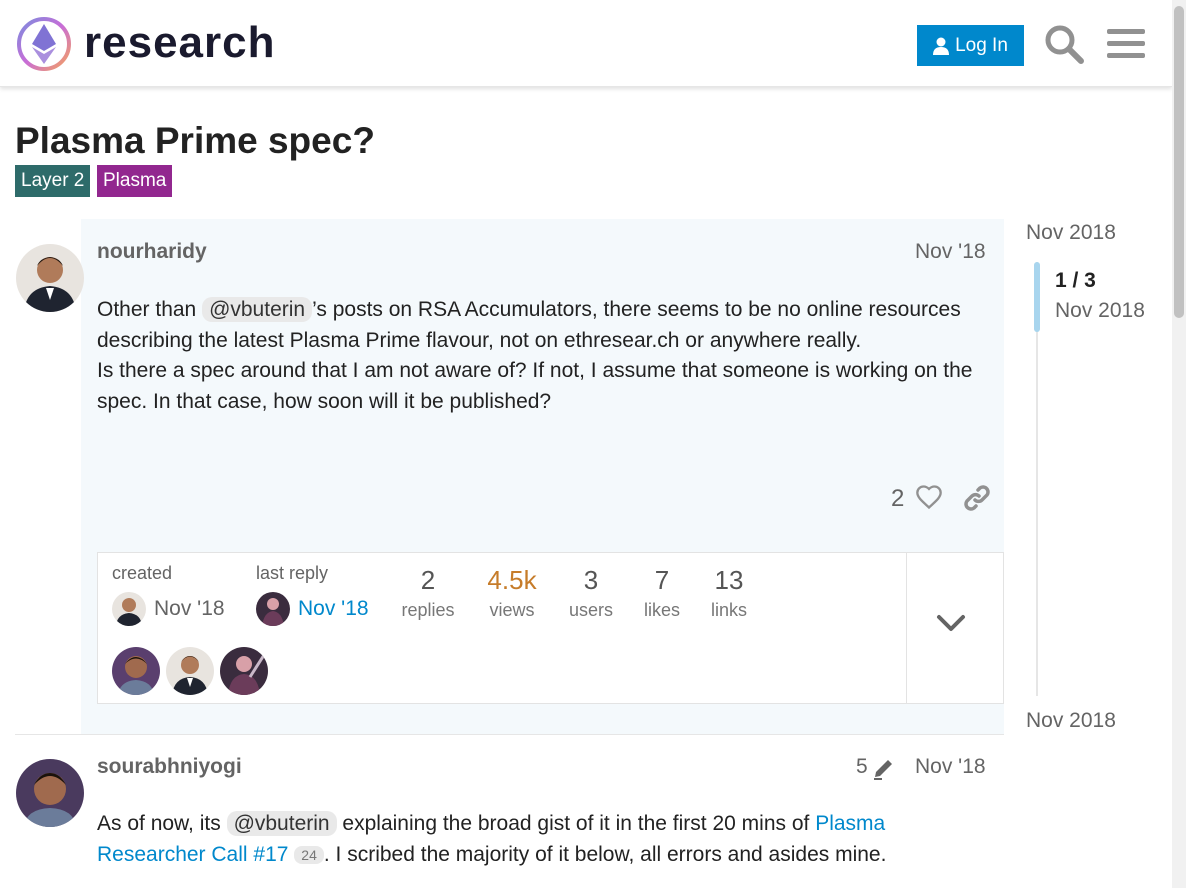  I want to click on timeline-start-date: Nov 2018, so click(1071, 233).